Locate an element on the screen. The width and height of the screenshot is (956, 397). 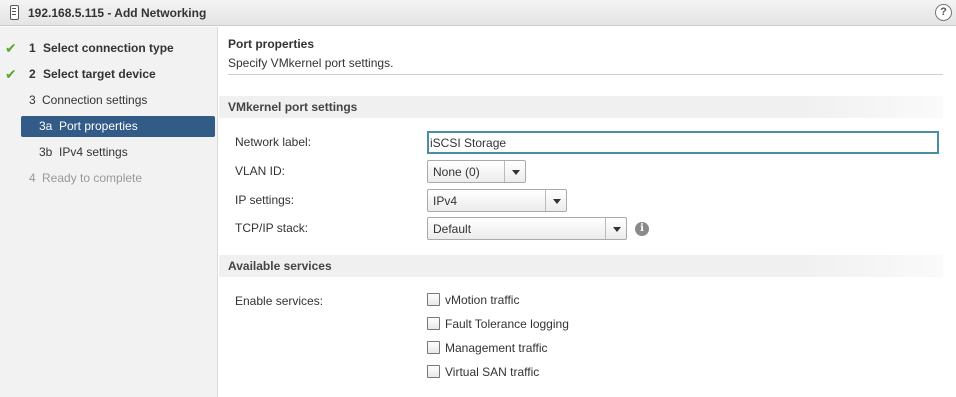
step-label: Connection settings is located at coordinates (95, 100).